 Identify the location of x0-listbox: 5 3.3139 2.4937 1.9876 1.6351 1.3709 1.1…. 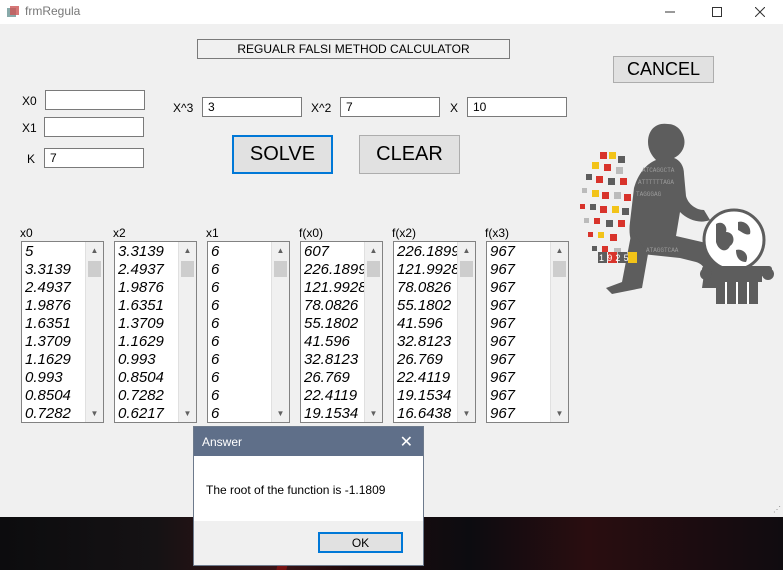
(62, 332).